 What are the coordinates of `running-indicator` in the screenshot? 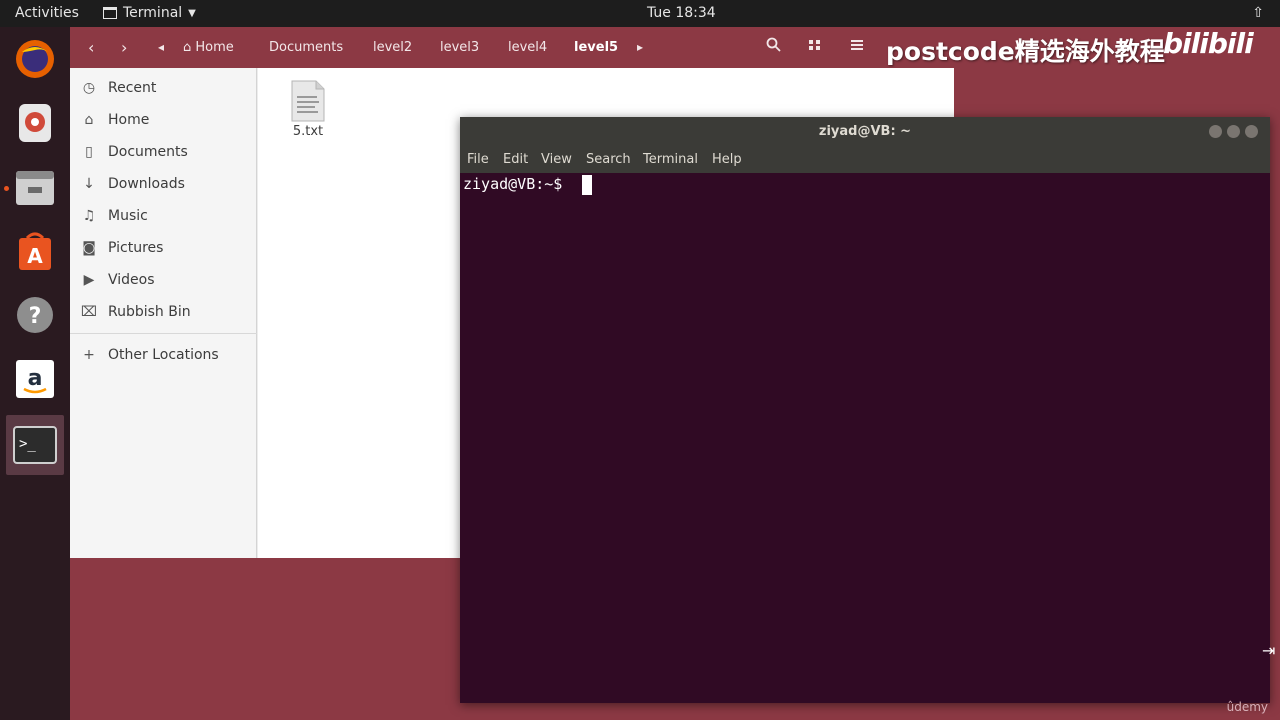 It's located at (6, 188).